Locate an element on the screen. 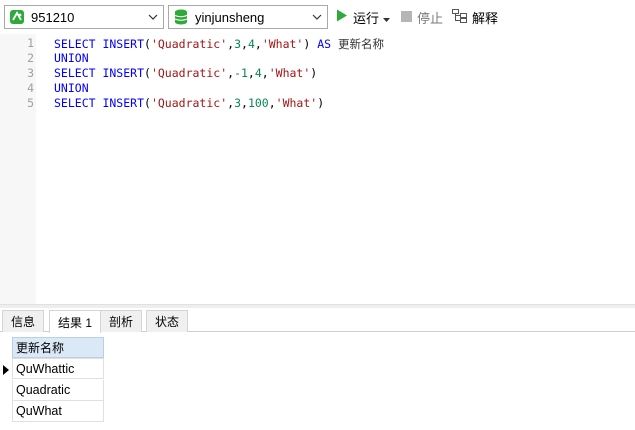 The height and width of the screenshot is (430, 635). connection-select: 951210 is located at coordinates (84, 17).